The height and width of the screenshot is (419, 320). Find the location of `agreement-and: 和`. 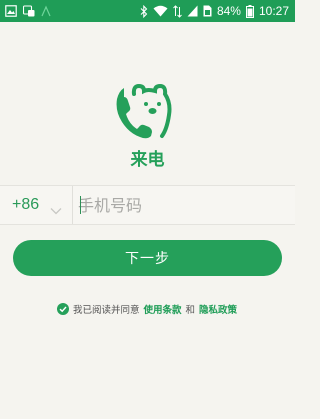

agreement-and: 和 is located at coordinates (190, 310).